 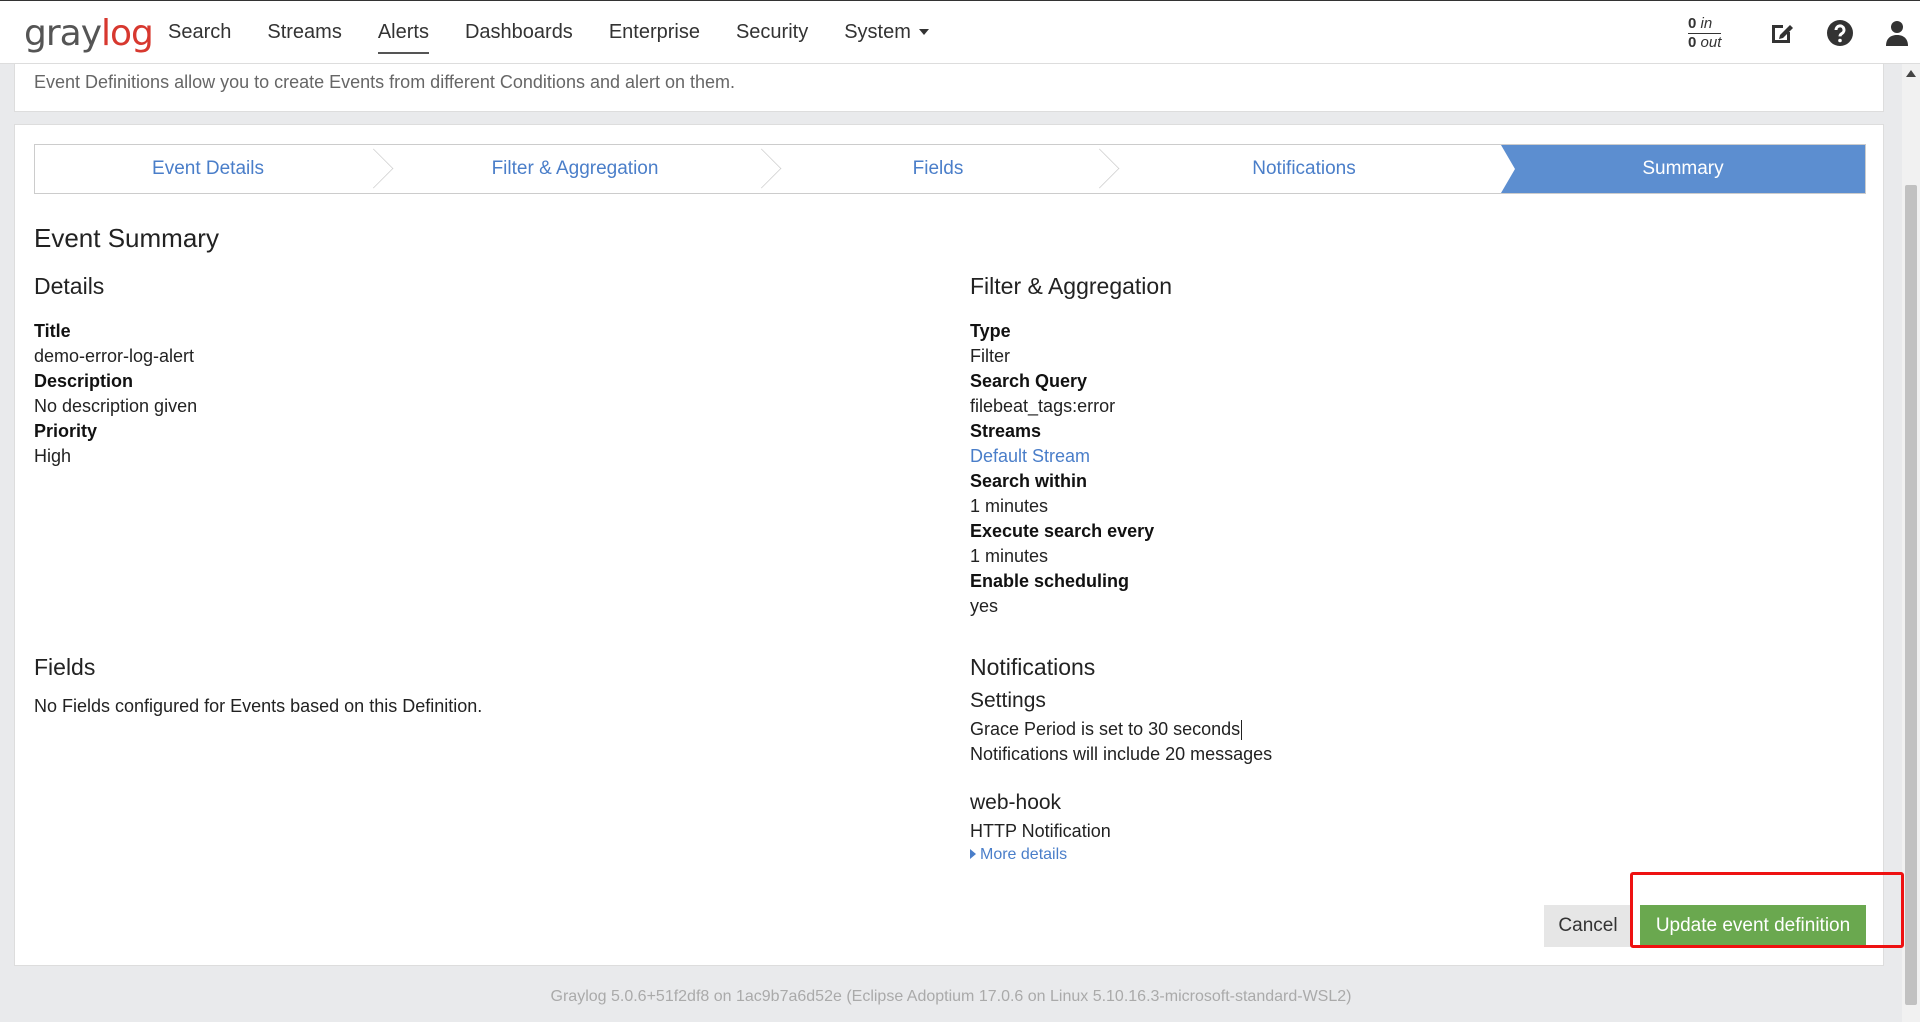 I want to click on cancel-button: Cancel, so click(x=1588, y=926).